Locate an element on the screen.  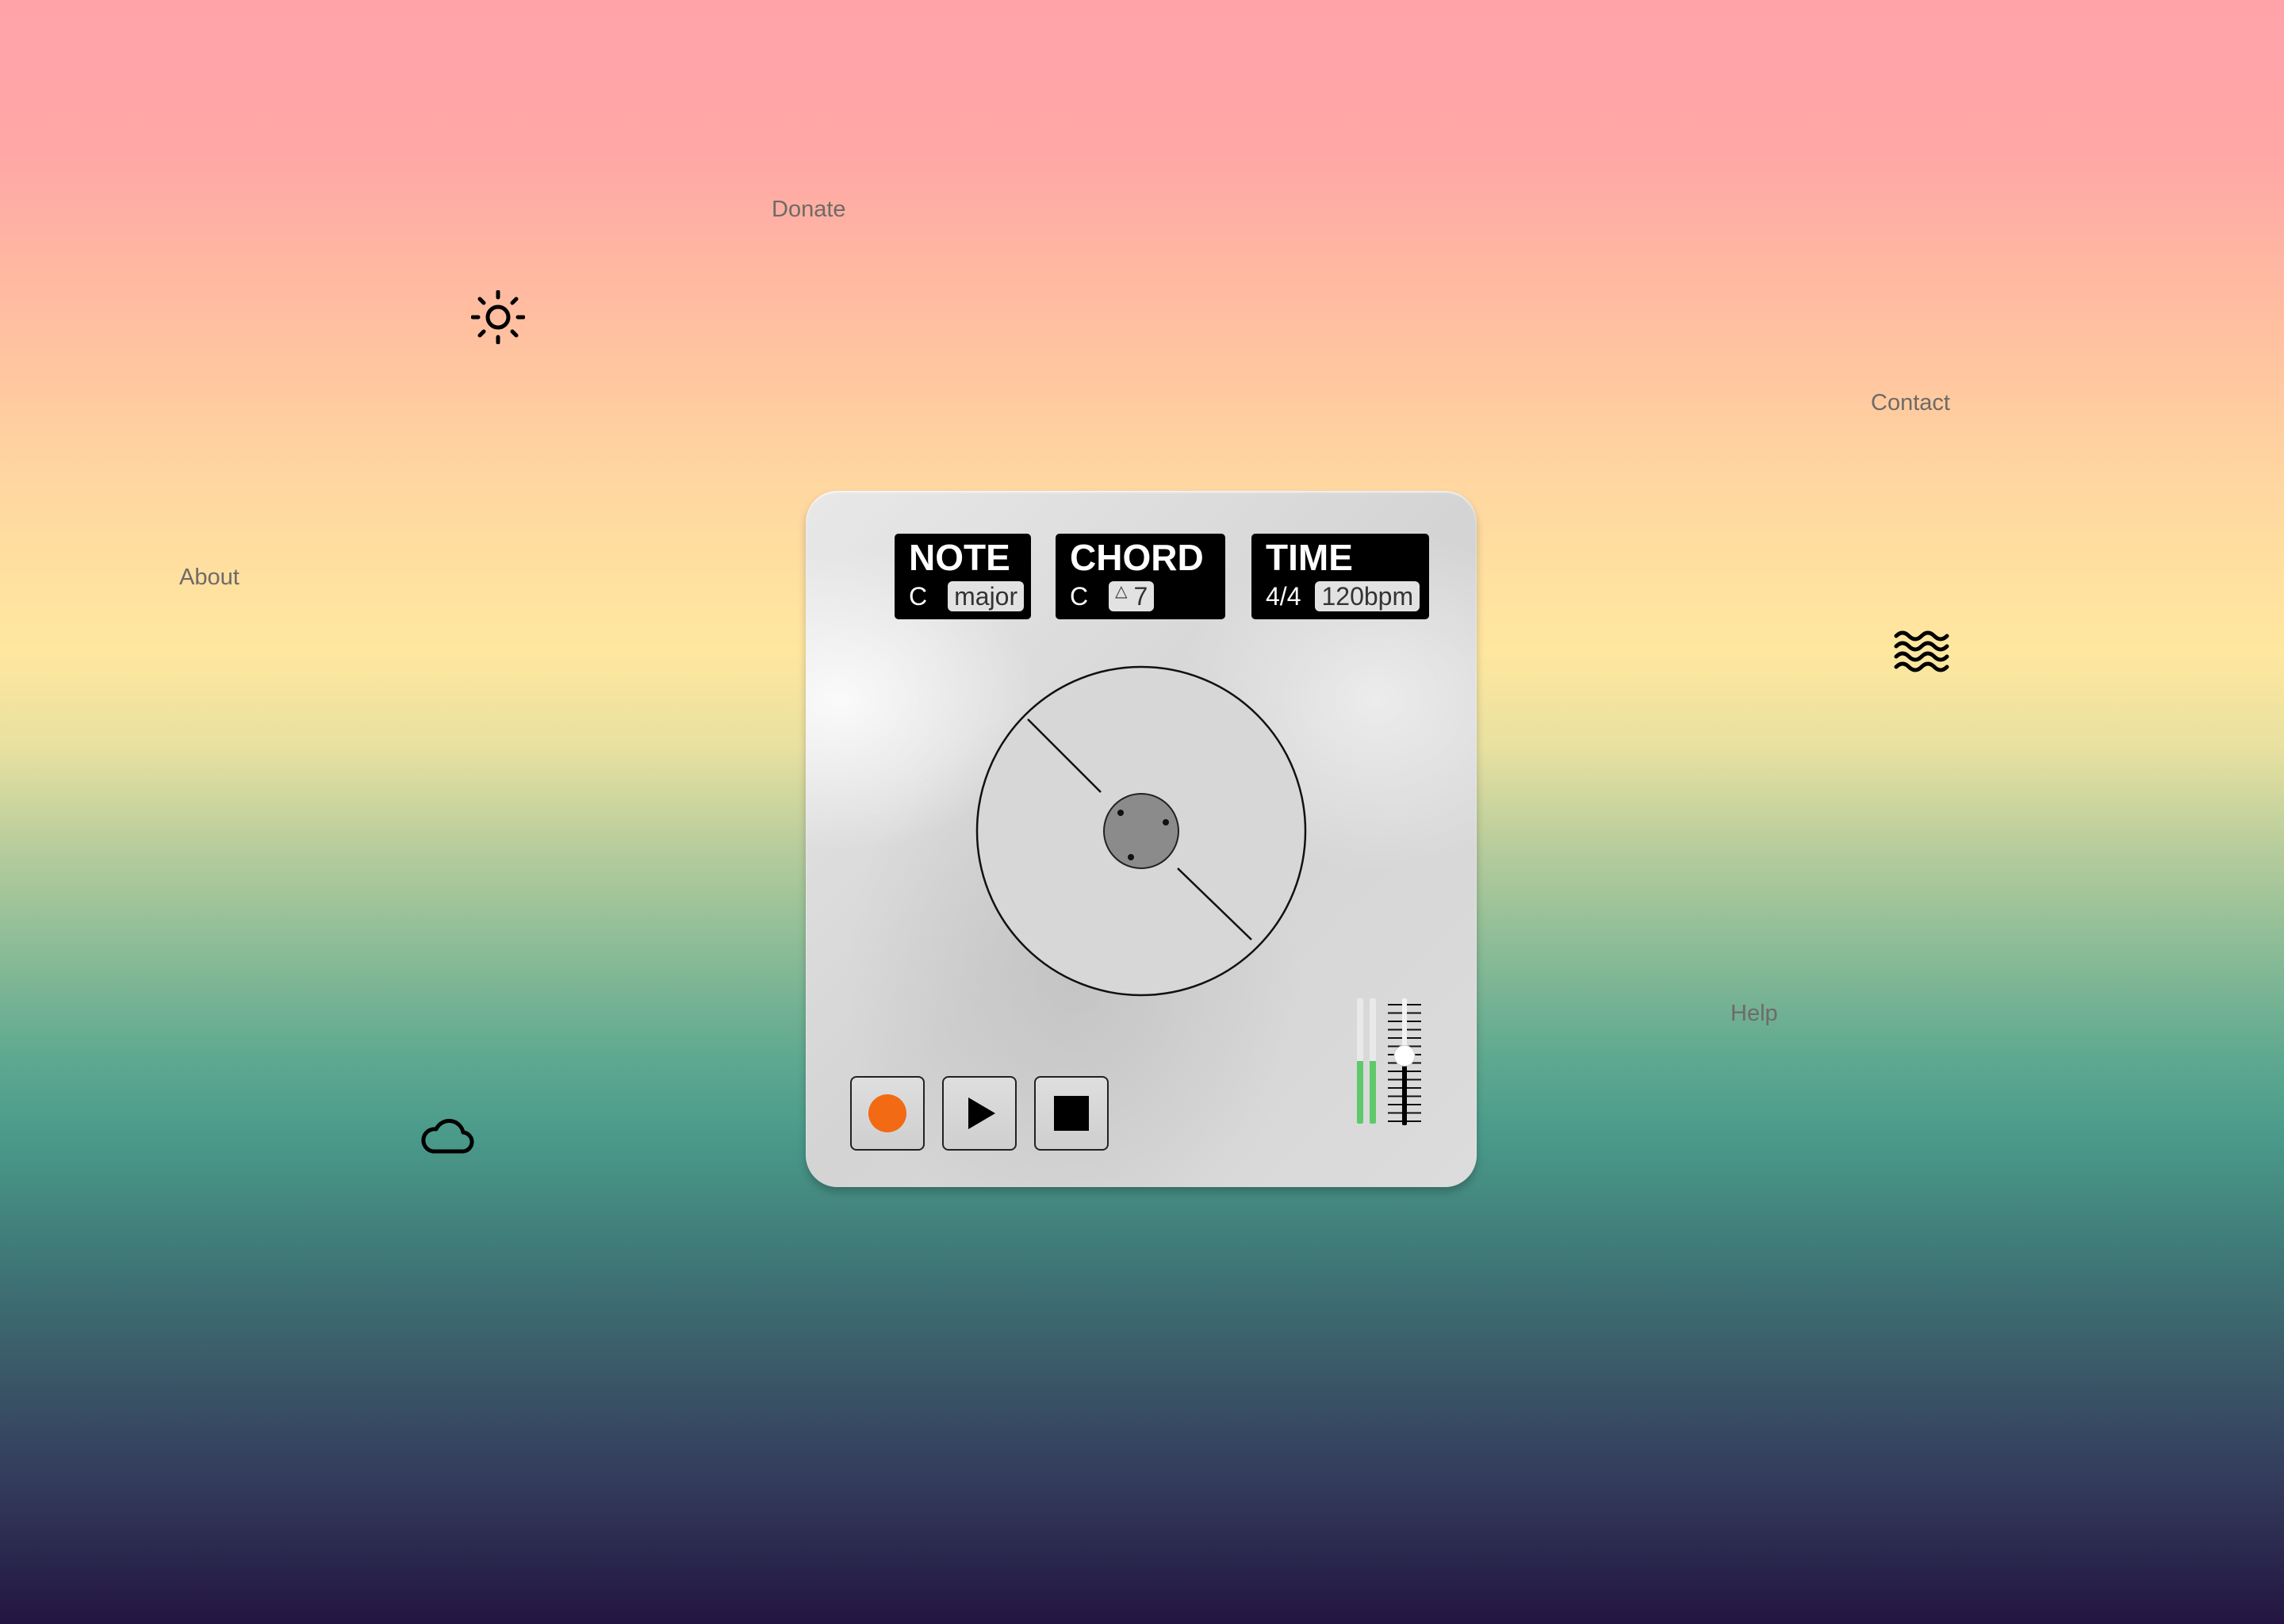
play-icon is located at coordinates (981, 1113).